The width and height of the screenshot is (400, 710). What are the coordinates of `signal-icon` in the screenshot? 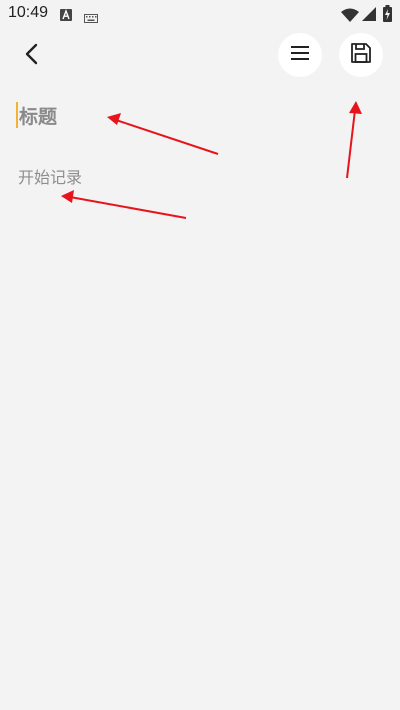 It's located at (369, 15).